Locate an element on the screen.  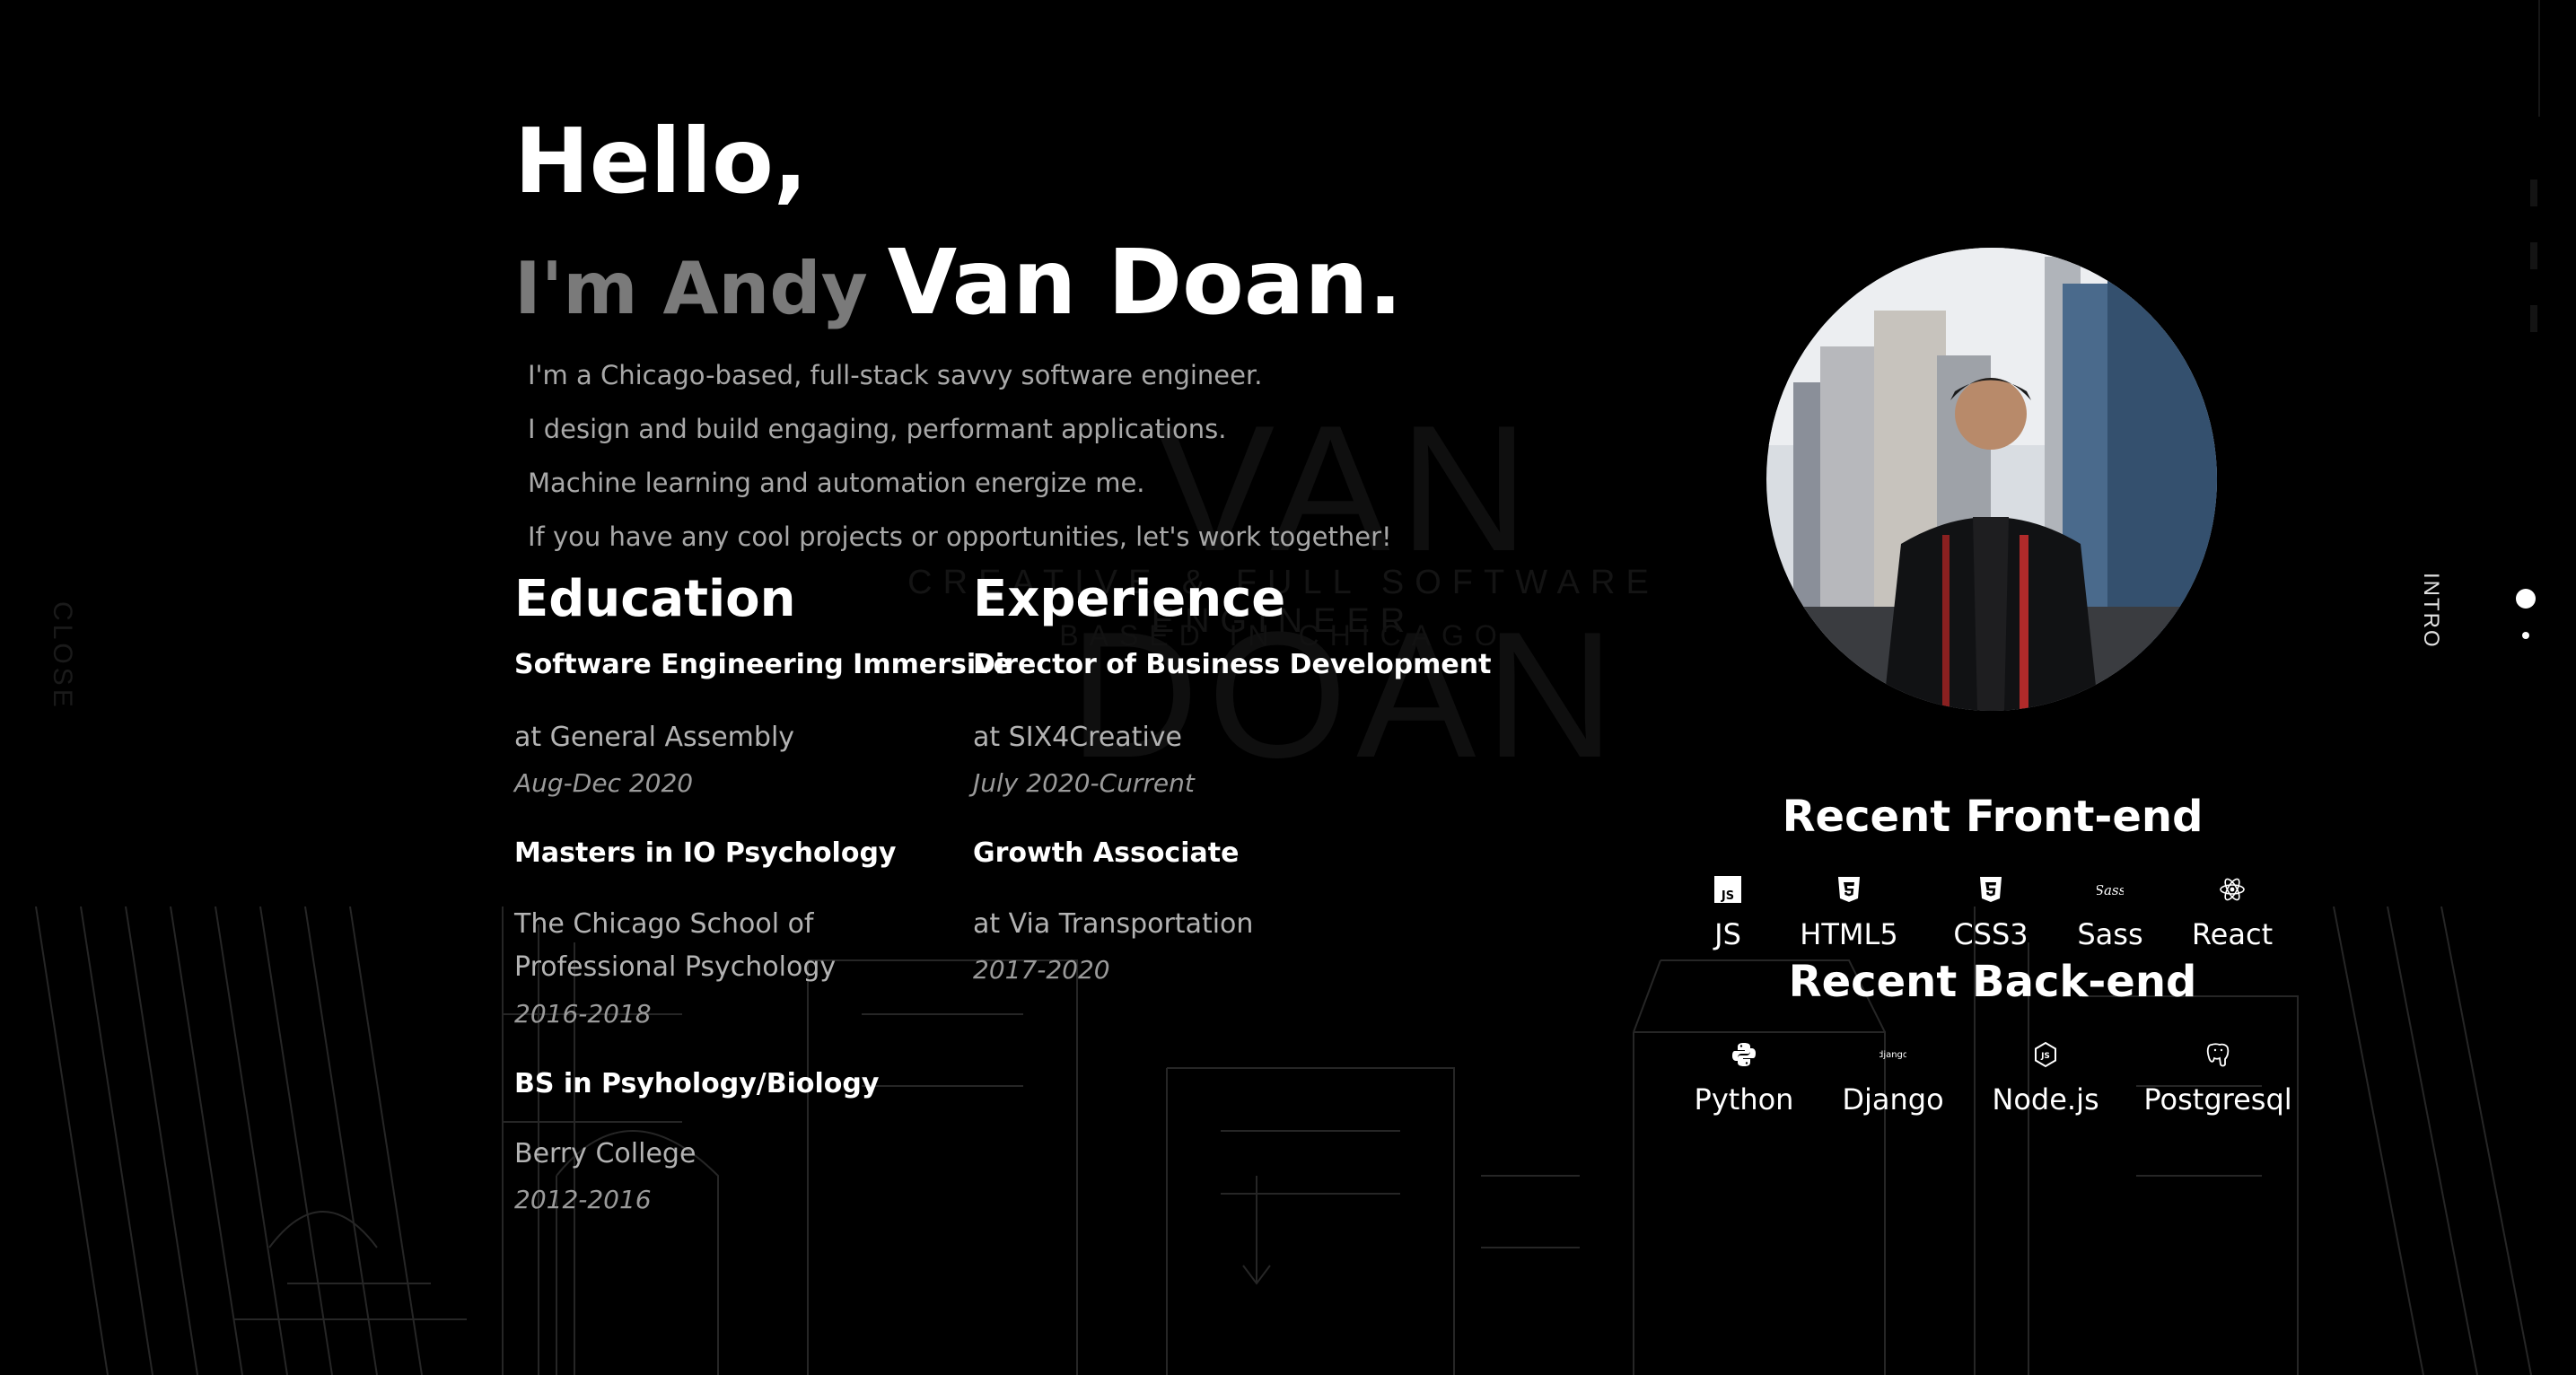
svg-text: Sass is located at coordinates (2110, 890).